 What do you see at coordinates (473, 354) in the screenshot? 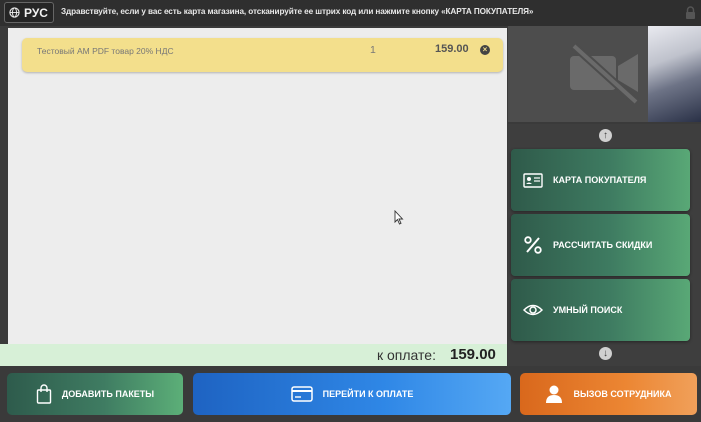
I see `total-value: 159.00` at bounding box center [473, 354].